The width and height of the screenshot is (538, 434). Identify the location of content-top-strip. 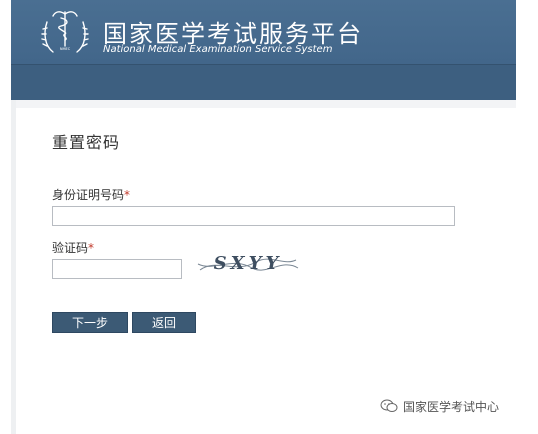
(266, 104).